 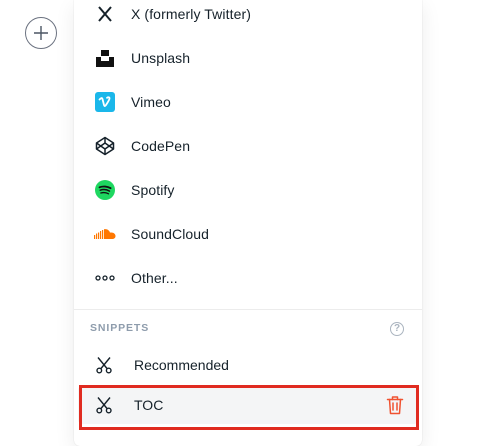 I want to click on snippets-section-title: SNIPPETS, so click(x=120, y=328).